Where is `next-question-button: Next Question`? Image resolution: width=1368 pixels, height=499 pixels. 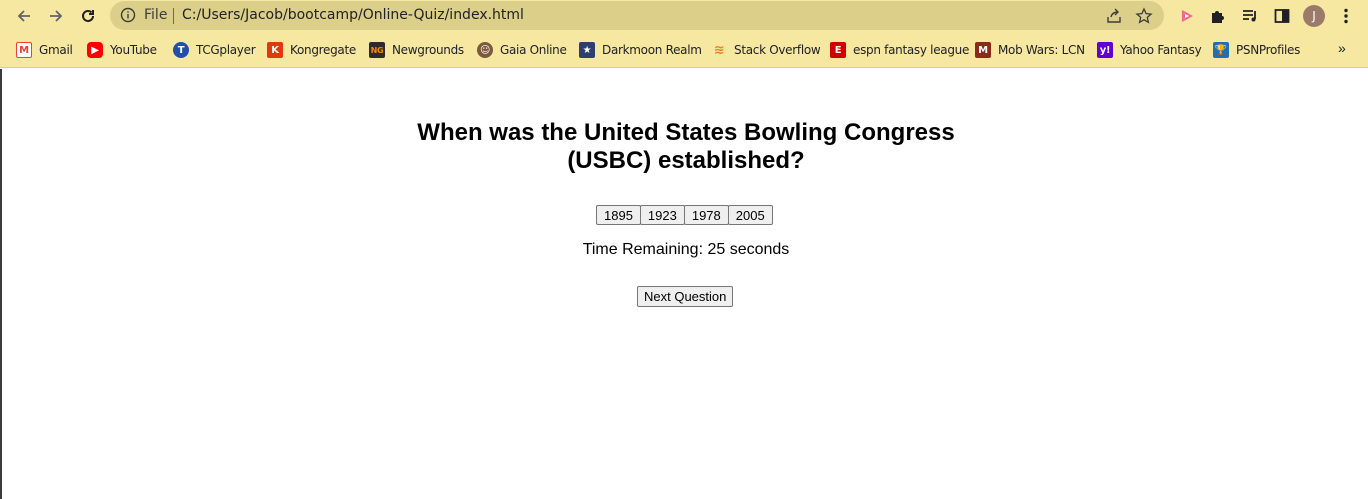 next-question-button: Next Question is located at coordinates (685, 296).